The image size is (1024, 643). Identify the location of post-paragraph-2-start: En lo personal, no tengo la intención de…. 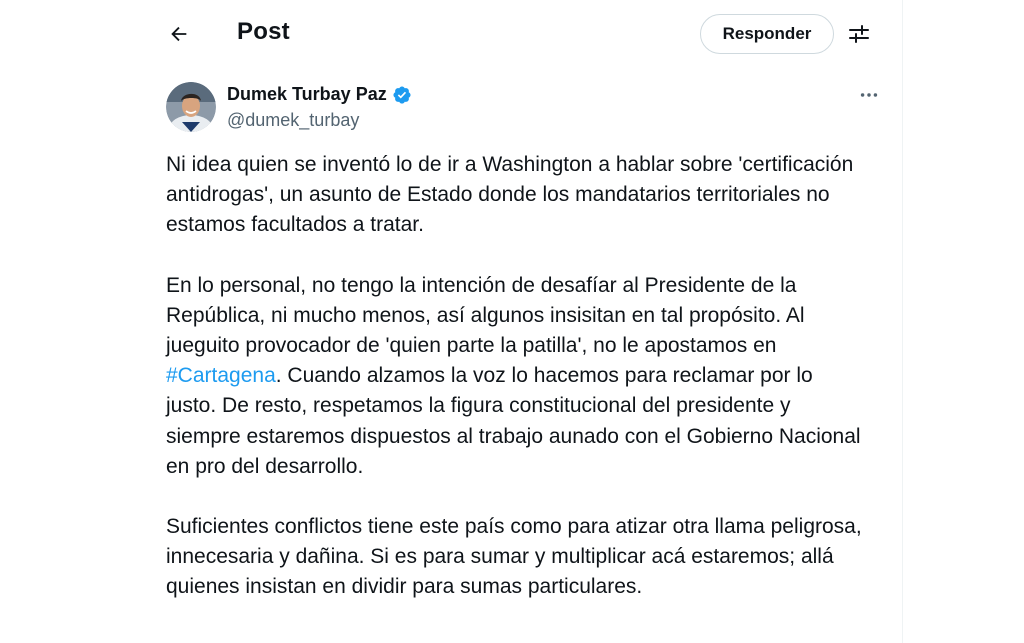
(485, 315).